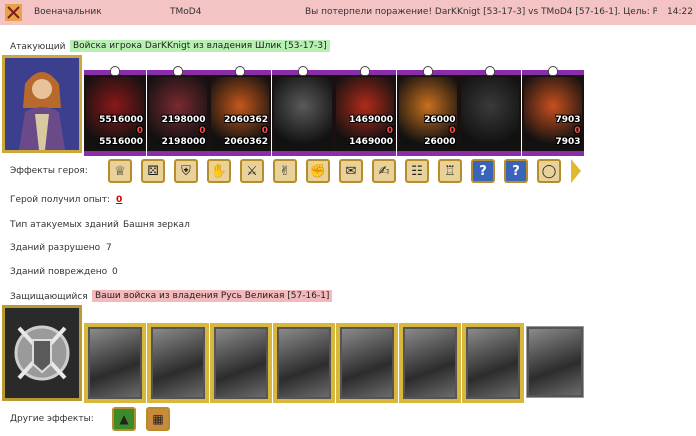 The image size is (696, 436). Describe the element at coordinates (158, 419) in the screenshot. I see `wall-effect-icon: ▦` at that location.